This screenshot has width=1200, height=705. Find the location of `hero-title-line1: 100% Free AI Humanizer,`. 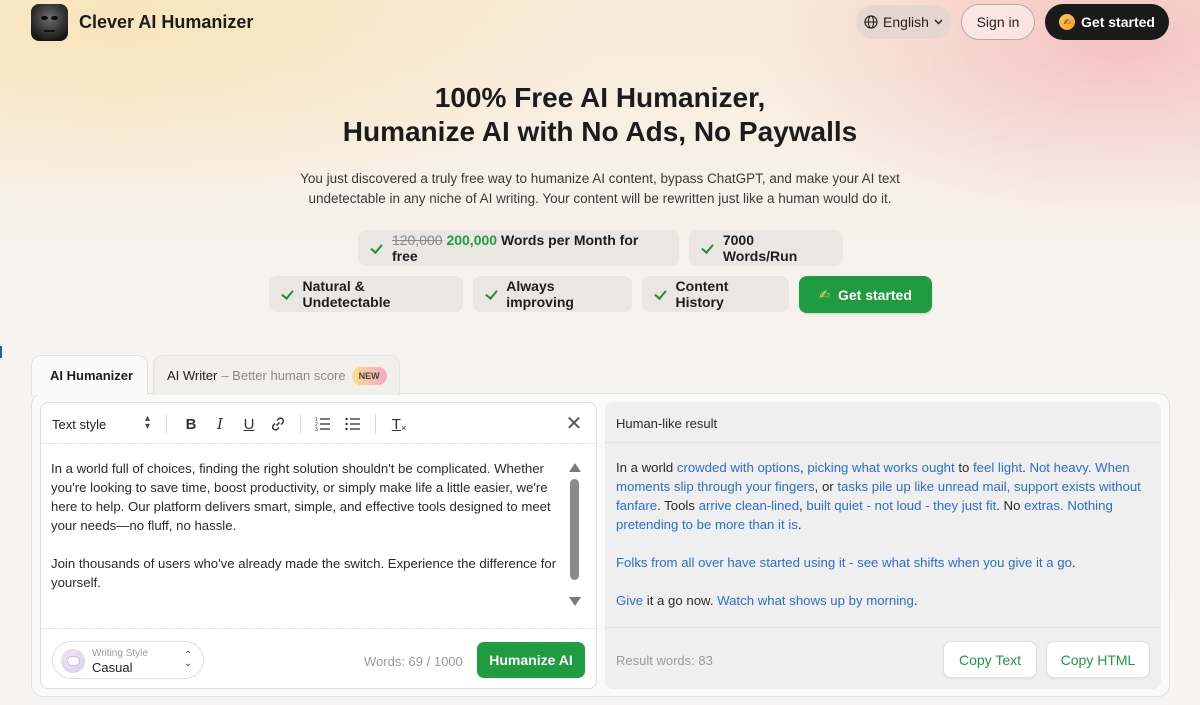

hero-title-line1: 100% Free AI Humanizer, is located at coordinates (600, 97).